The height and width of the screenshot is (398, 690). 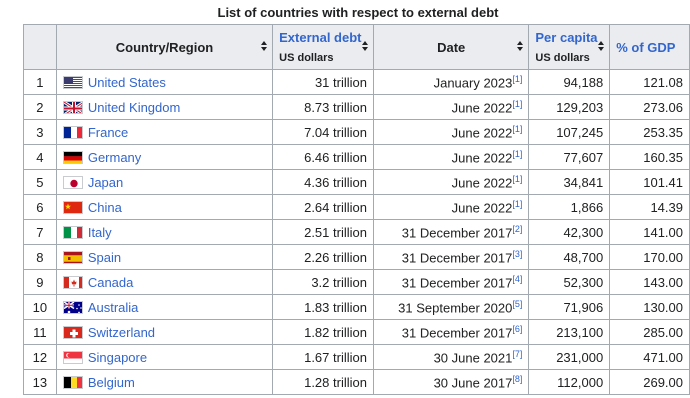 I want to click on rank-cell: 11, so click(x=40, y=332).